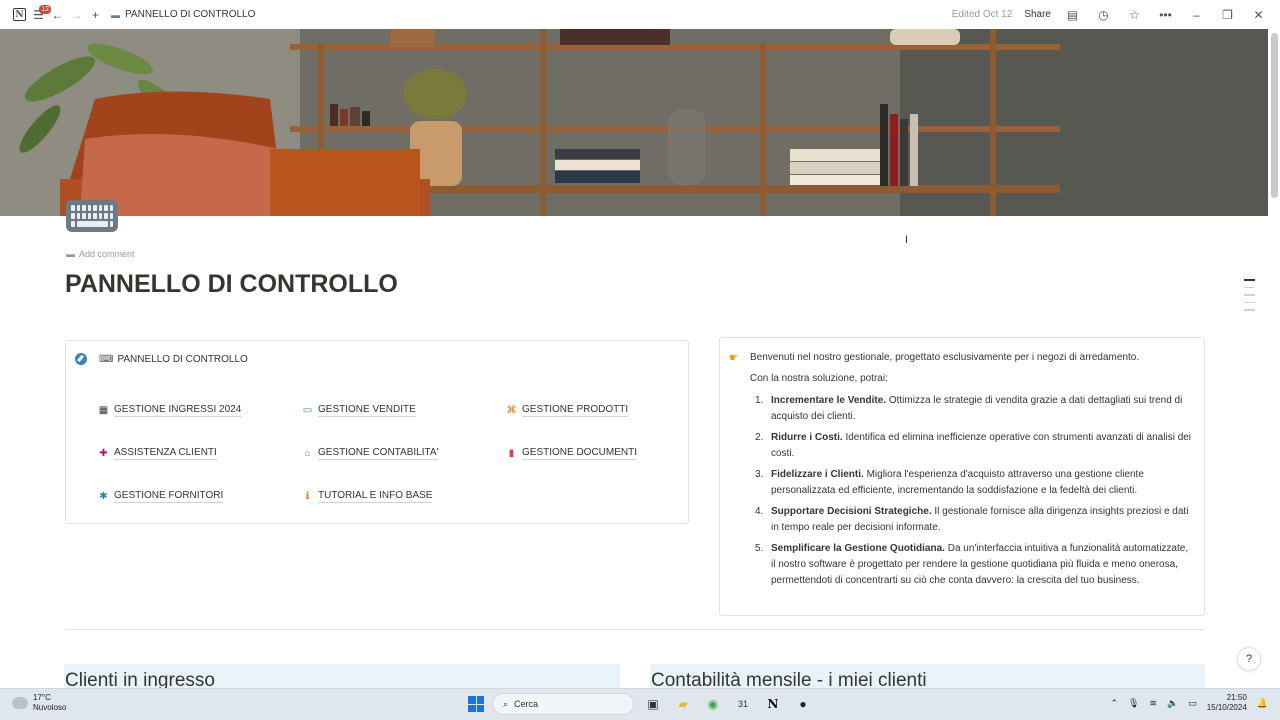 The width and height of the screenshot is (1280, 720). What do you see at coordinates (165, 453) in the screenshot?
I see `nav-link-label: ASSISTENZA CLIENTI` at bounding box center [165, 453].